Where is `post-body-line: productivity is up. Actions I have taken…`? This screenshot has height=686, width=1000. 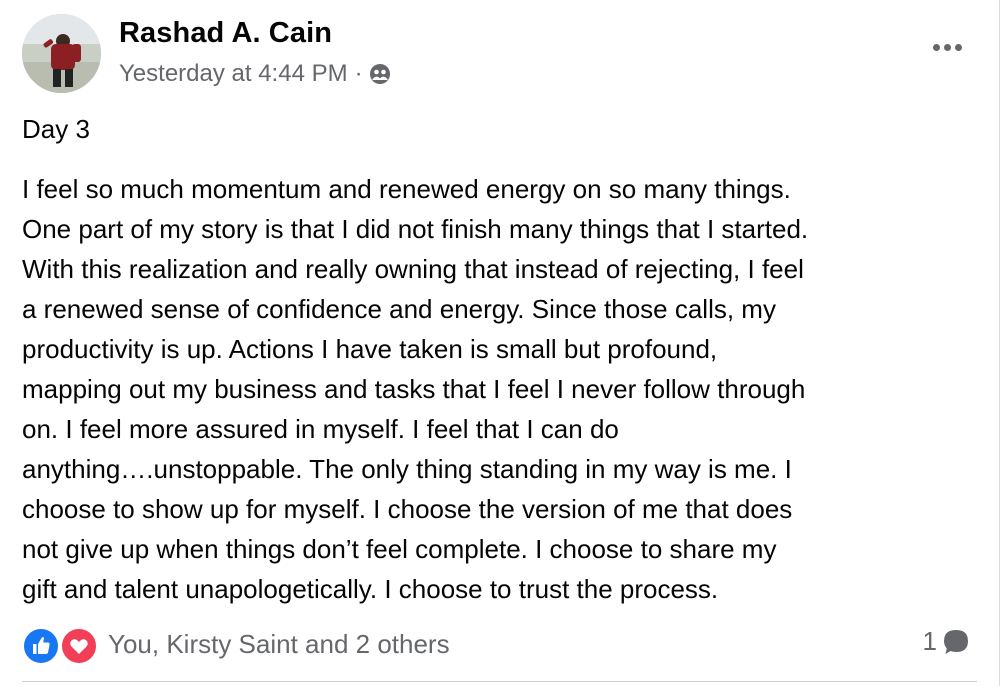
post-body-line: productivity is up. Actions I have taken… is located at coordinates (370, 349).